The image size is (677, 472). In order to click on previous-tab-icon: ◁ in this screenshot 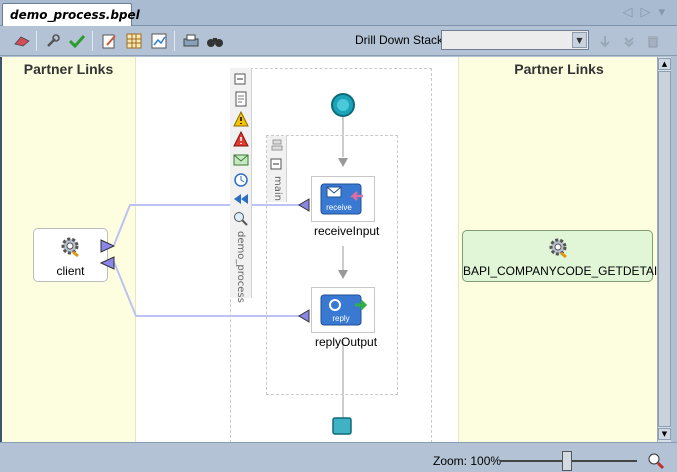, I will do `click(627, 12)`.